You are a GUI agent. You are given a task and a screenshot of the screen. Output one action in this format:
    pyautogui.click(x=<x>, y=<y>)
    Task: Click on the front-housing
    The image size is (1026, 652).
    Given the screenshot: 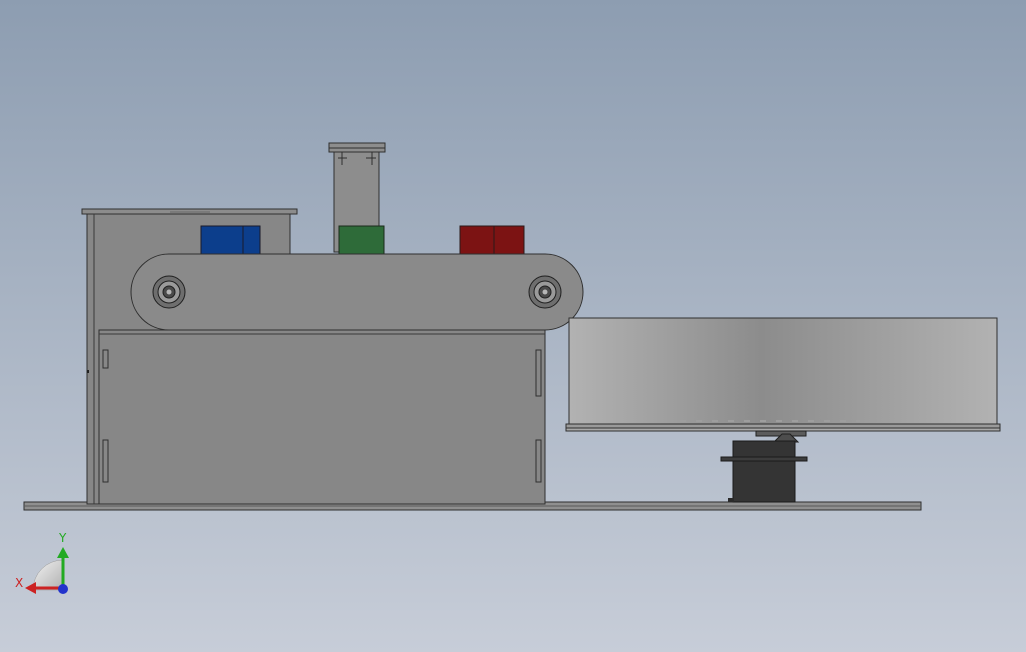 What is the action you would take?
    pyautogui.click(x=322, y=417)
    